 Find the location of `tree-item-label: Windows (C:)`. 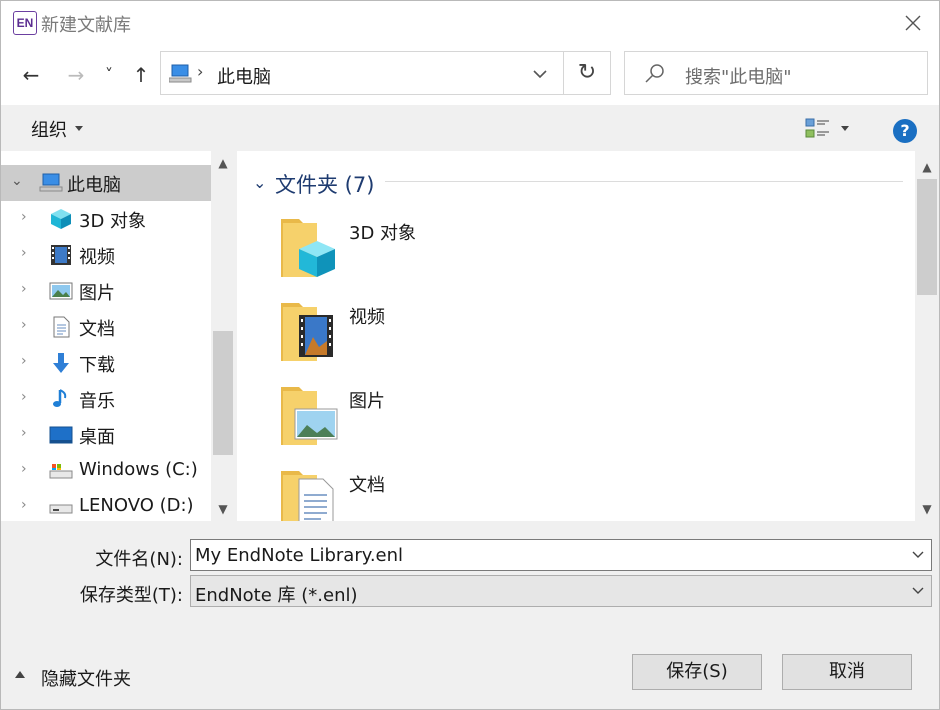

tree-item-label: Windows (C:) is located at coordinates (138, 469).